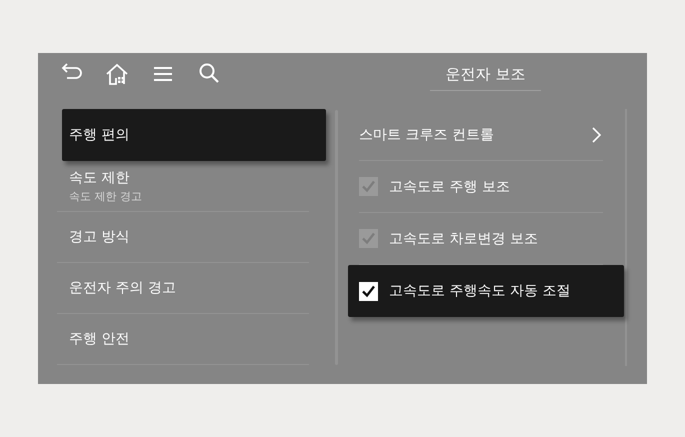 Image resolution: width=685 pixels, height=437 pixels. I want to click on menu-subtitle: 속도 제한 경고, so click(106, 196).